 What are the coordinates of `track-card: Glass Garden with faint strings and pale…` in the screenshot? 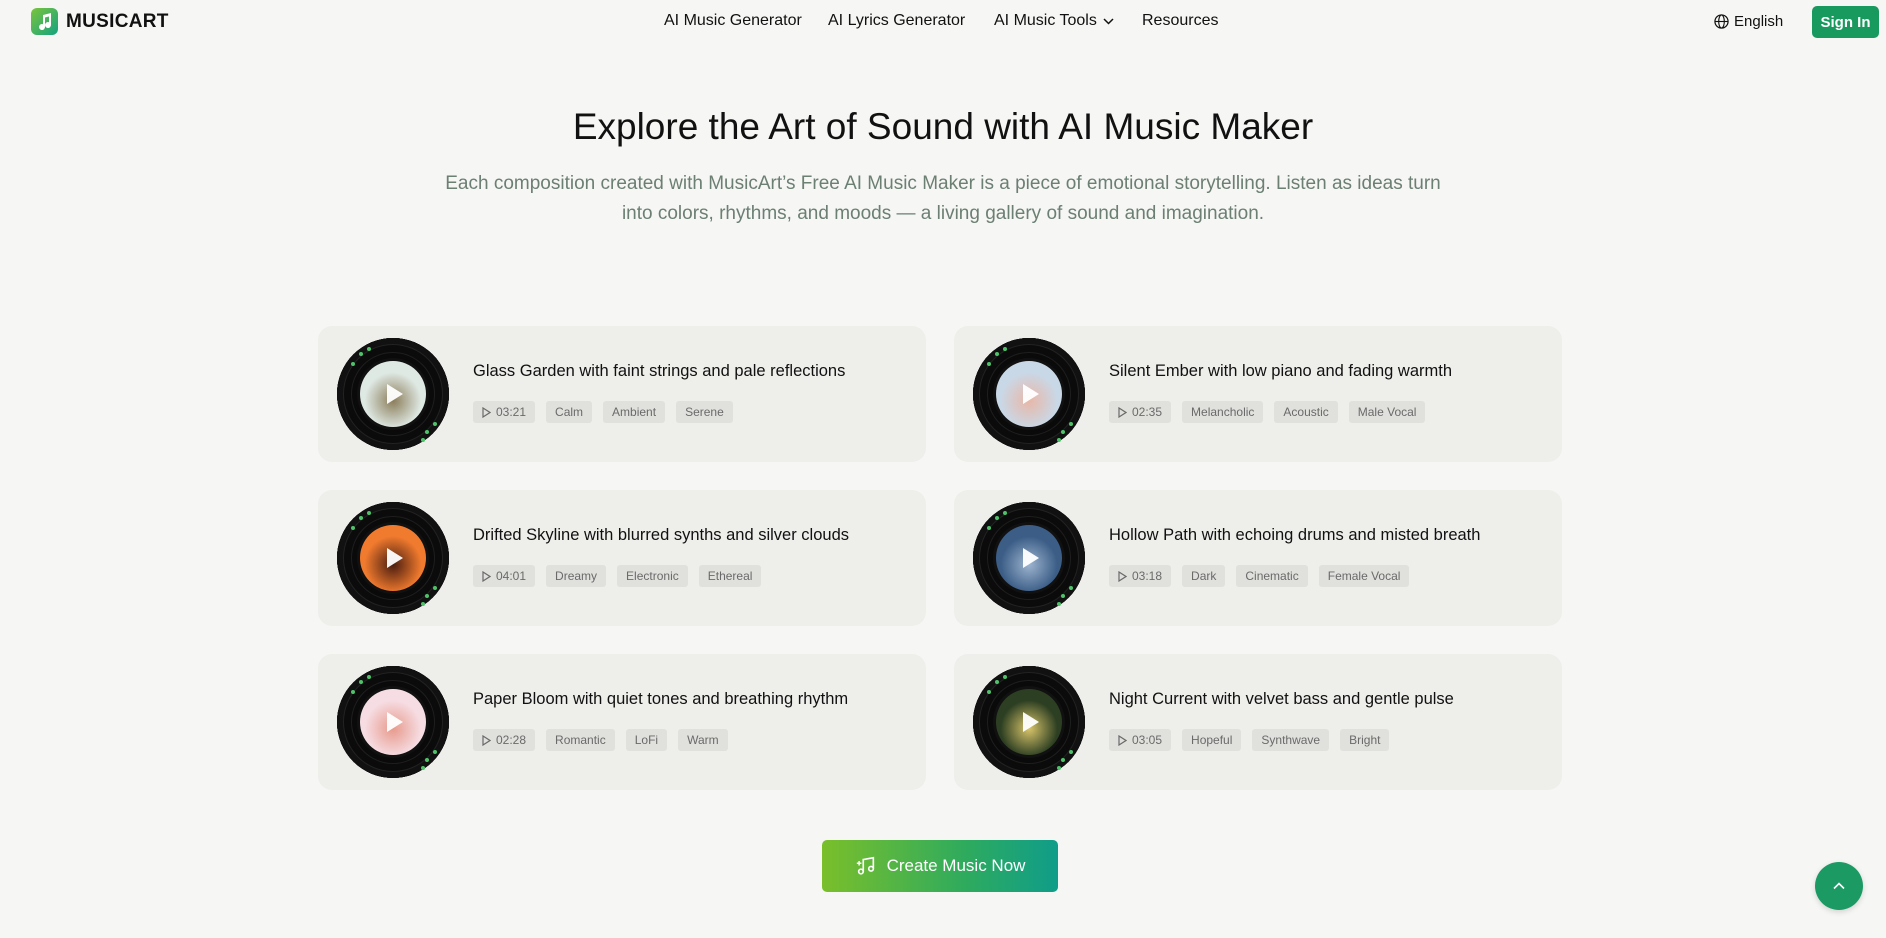 It's located at (622, 394).